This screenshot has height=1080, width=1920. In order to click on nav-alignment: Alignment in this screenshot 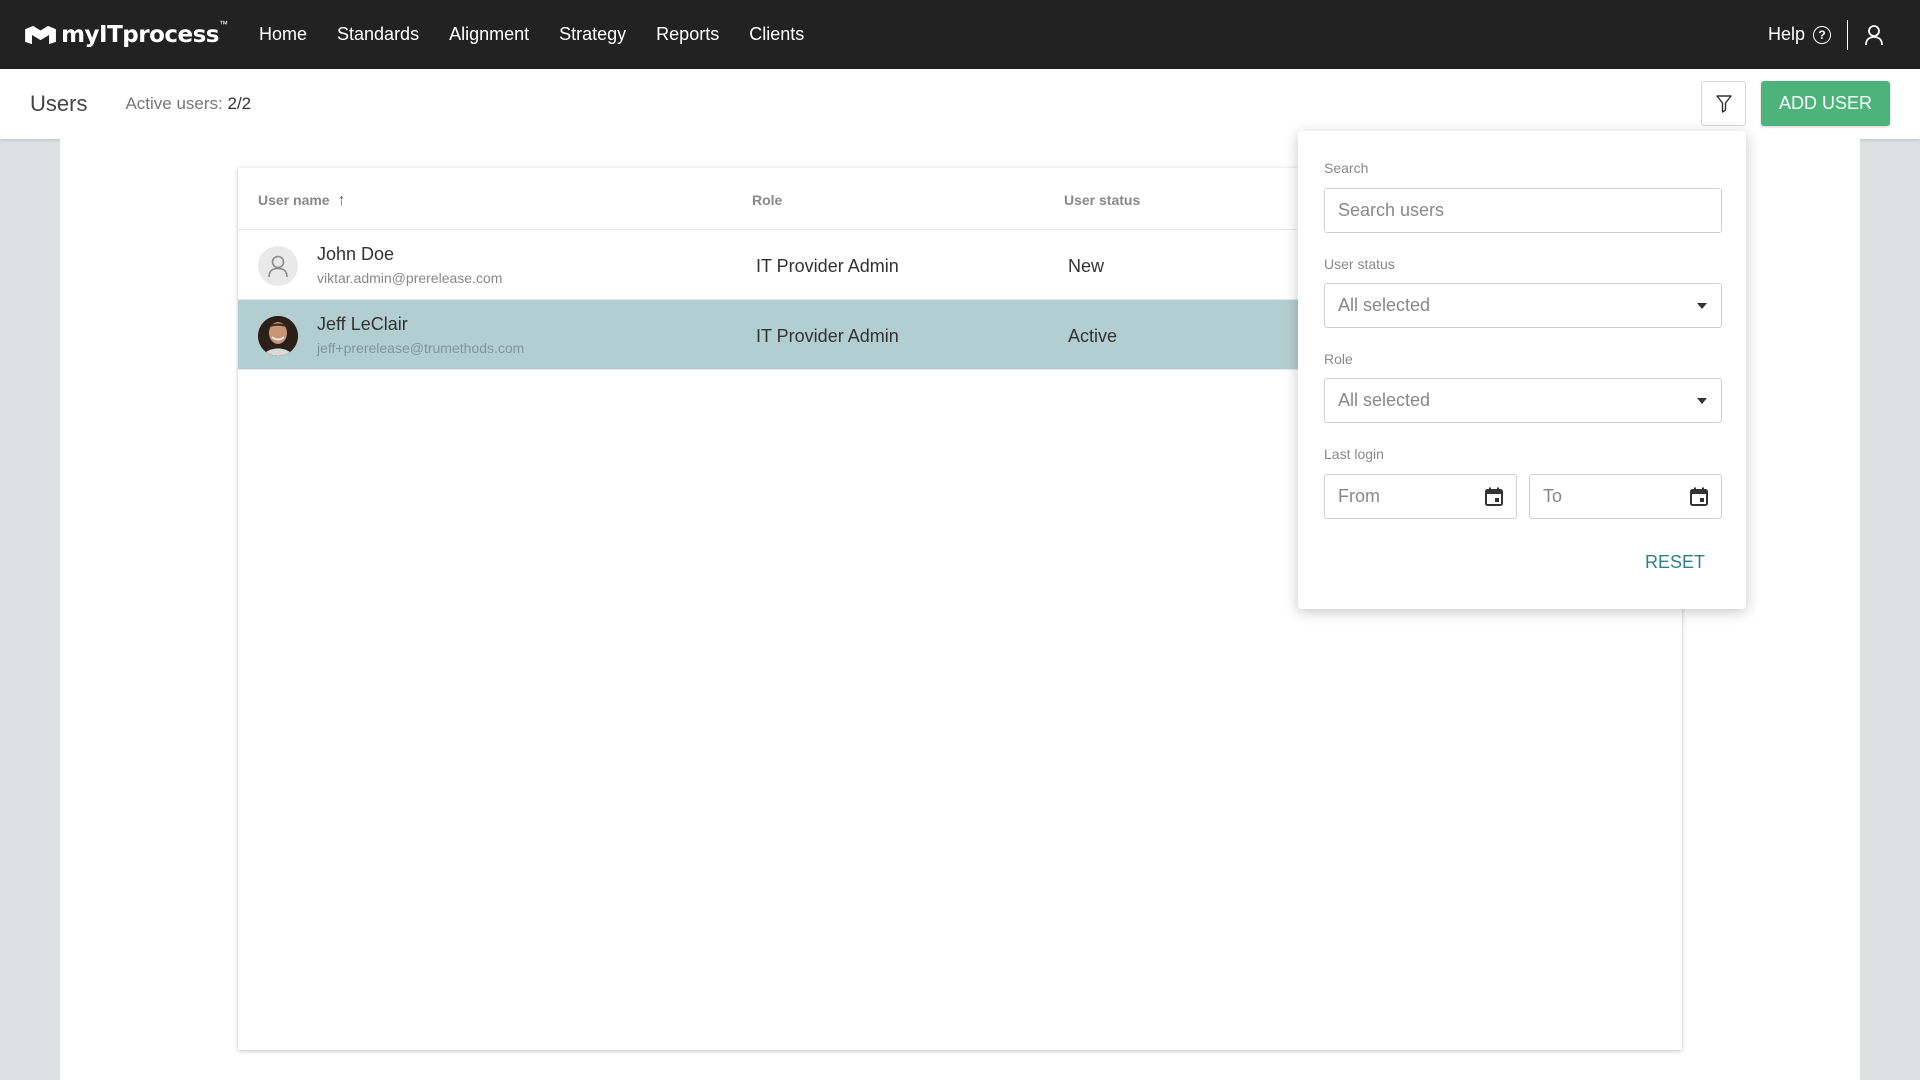, I will do `click(489, 34)`.